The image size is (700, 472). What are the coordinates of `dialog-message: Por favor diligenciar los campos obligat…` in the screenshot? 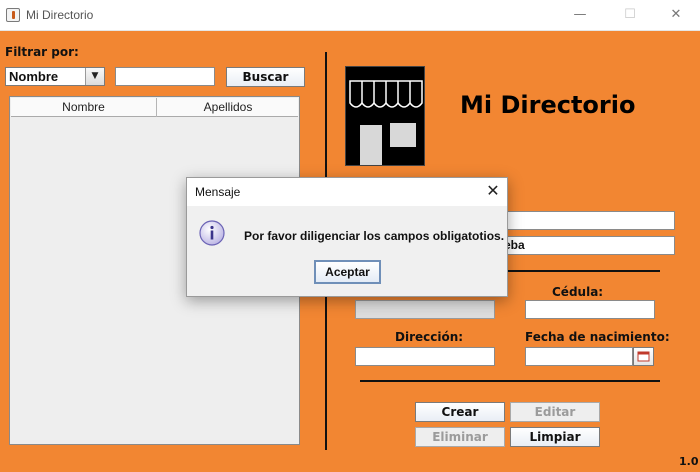 It's located at (374, 236).